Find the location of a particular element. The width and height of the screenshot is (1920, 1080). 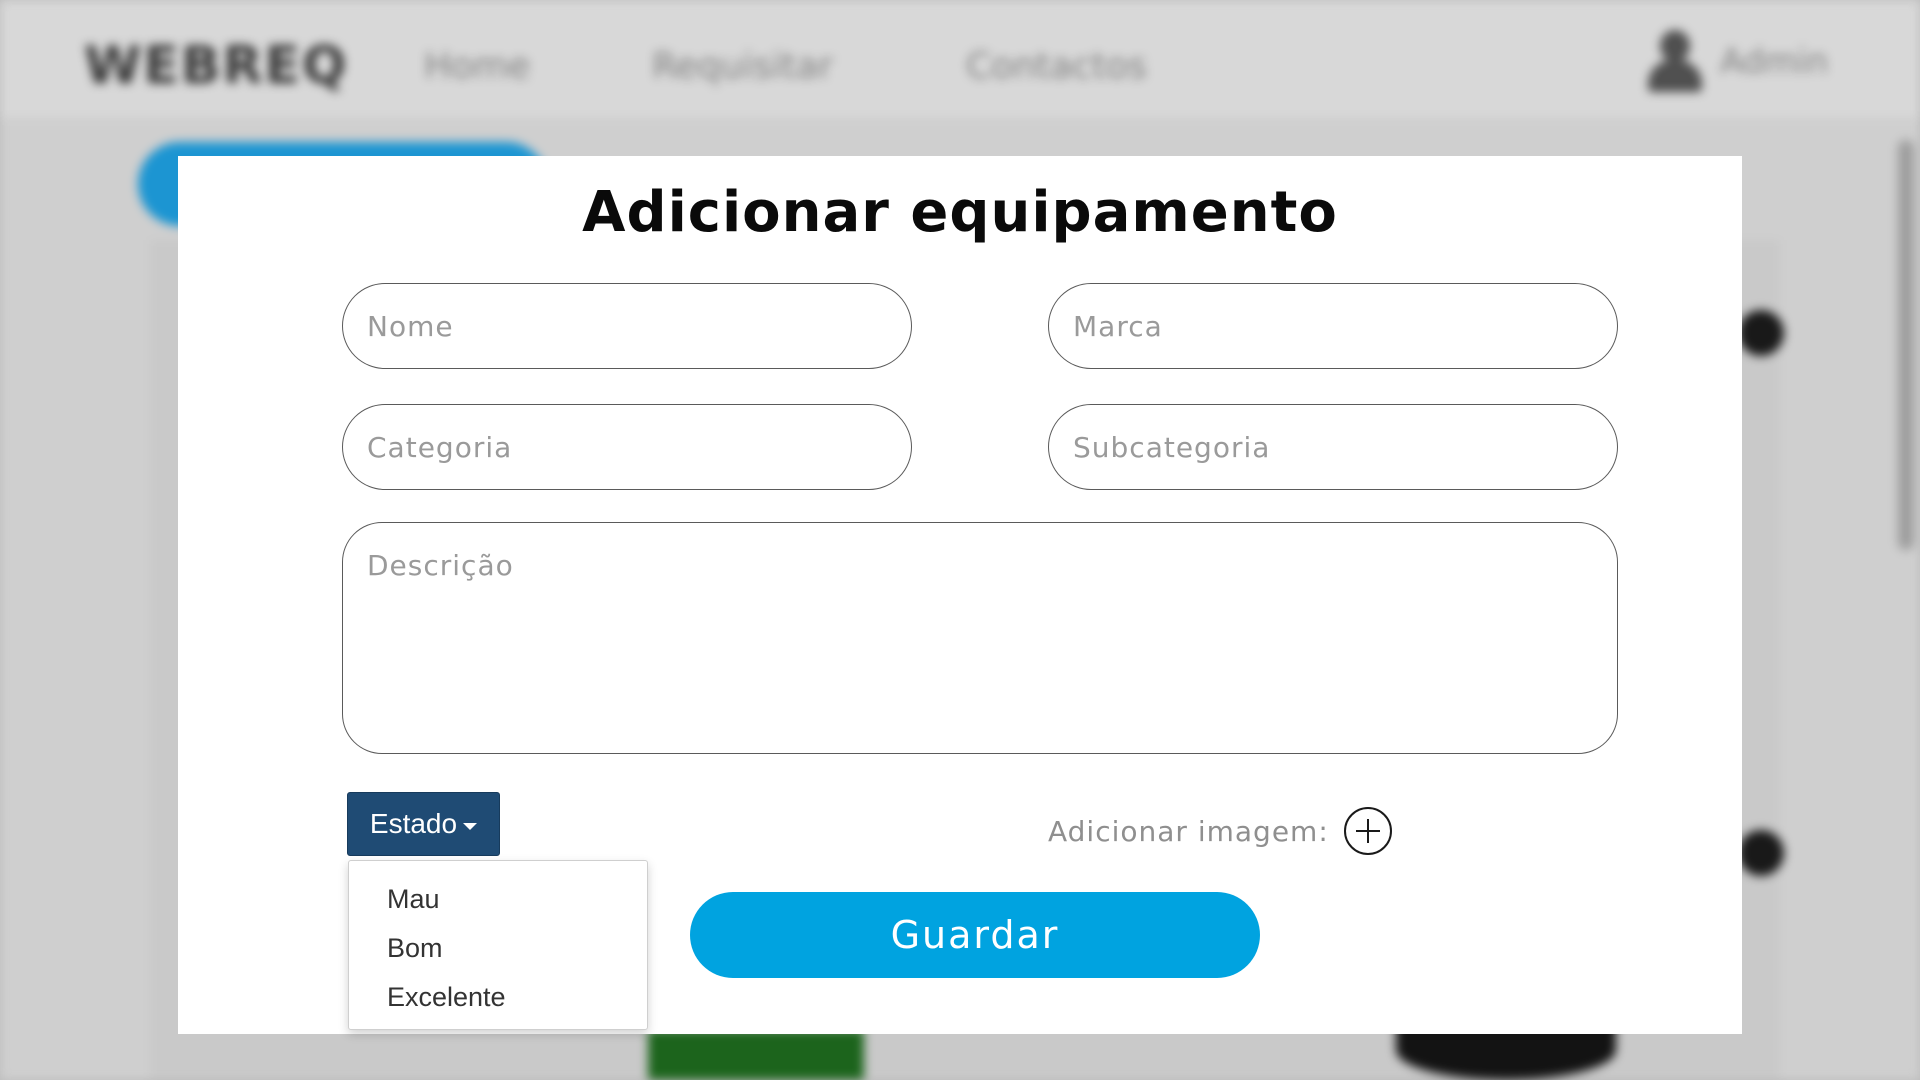

descricao-textarea is located at coordinates (980, 638).